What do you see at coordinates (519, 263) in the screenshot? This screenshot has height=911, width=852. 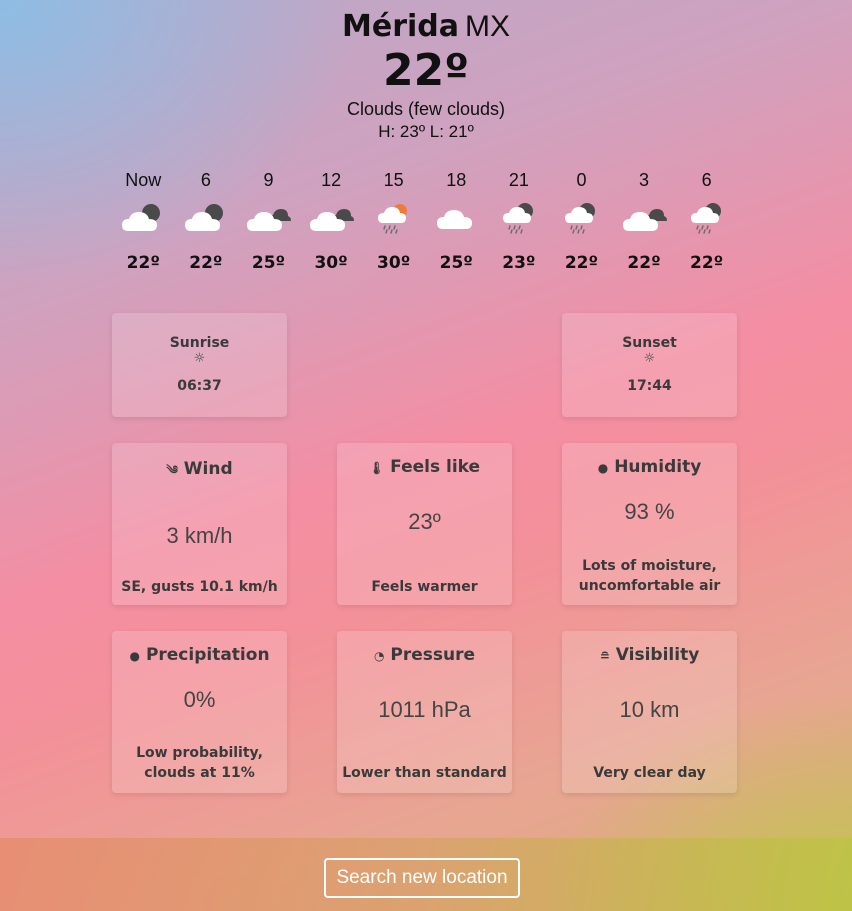 I see `hour-temperature: 23º` at bounding box center [519, 263].